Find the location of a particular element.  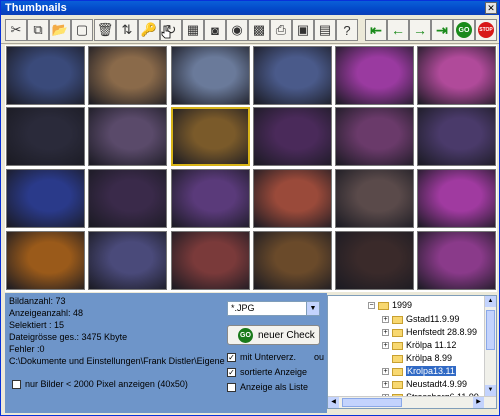

sorted-display-checkbox: ✓ is located at coordinates (231, 372).